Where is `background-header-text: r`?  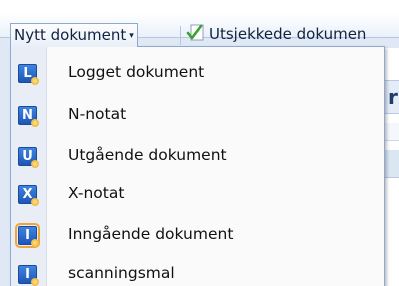 background-header-text: r is located at coordinates (393, 97).